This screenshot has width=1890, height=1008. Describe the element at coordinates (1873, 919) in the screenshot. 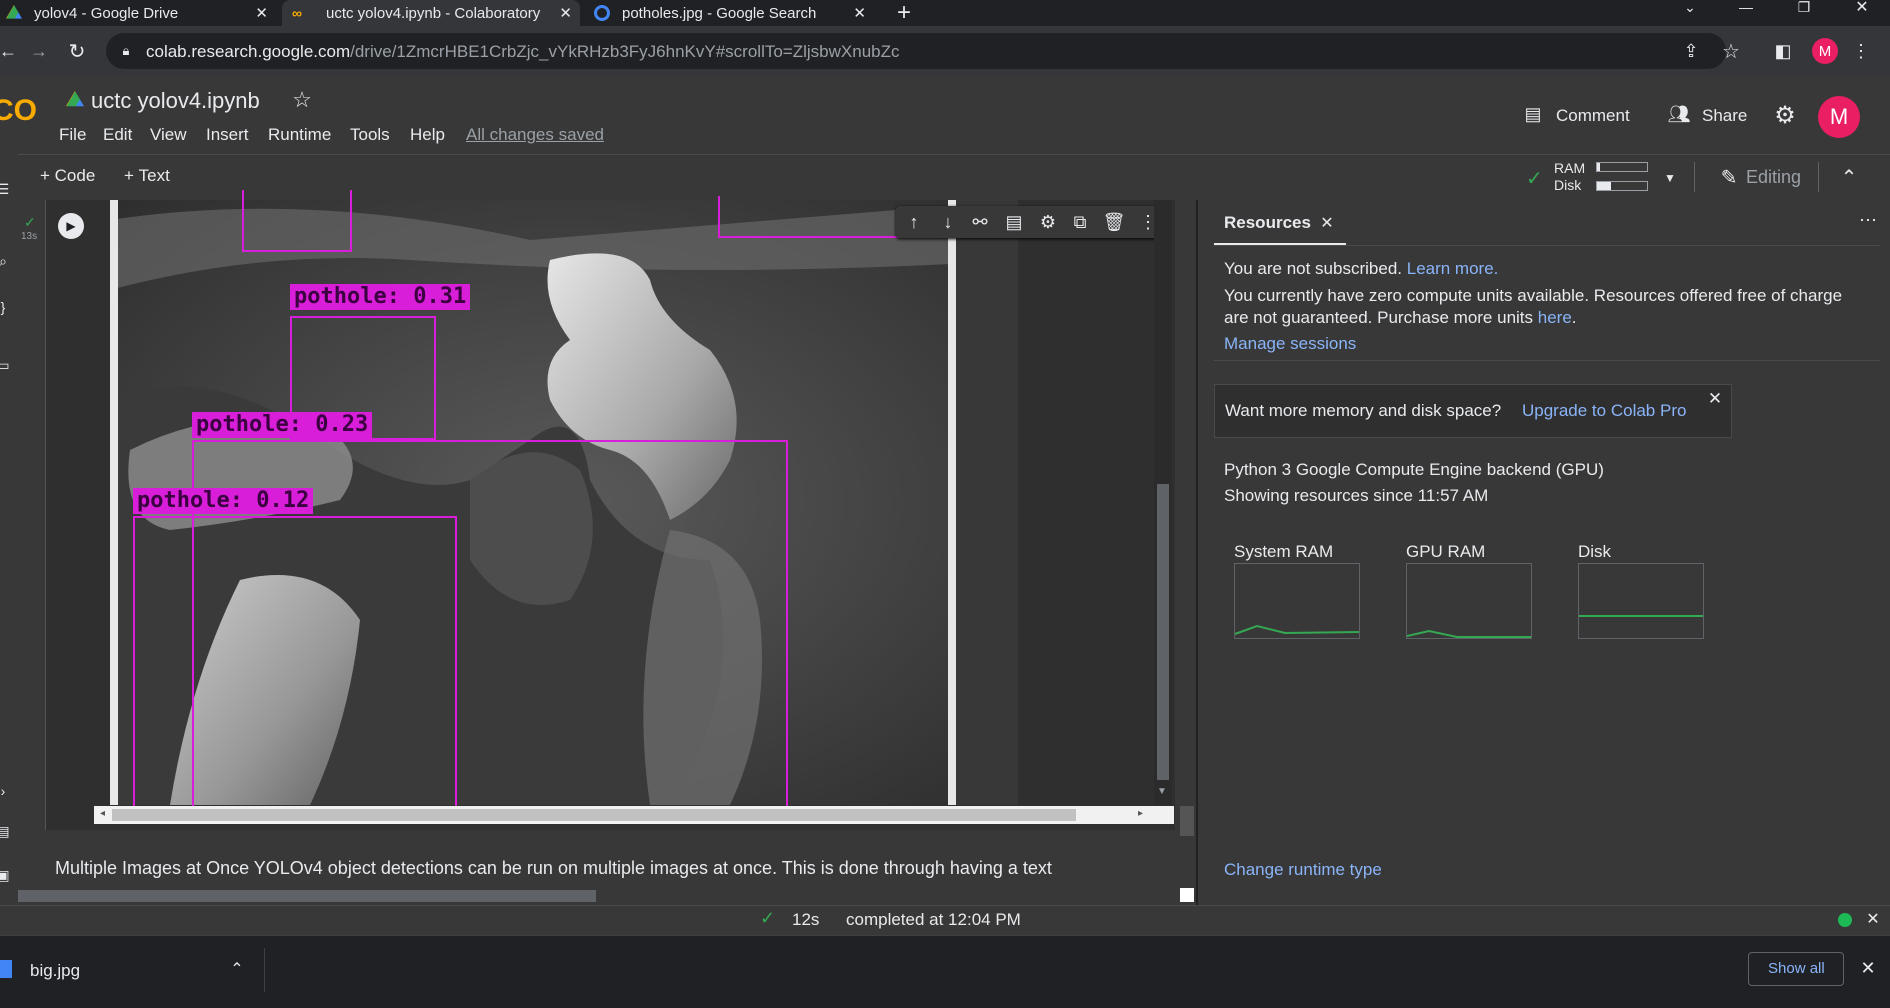

I see `close-status-icon: ✕` at that location.